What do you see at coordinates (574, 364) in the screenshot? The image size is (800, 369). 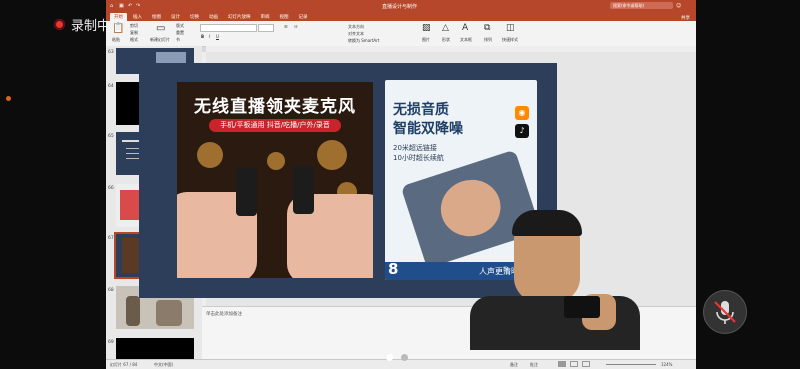 I see `sorter-view-icon` at bounding box center [574, 364].